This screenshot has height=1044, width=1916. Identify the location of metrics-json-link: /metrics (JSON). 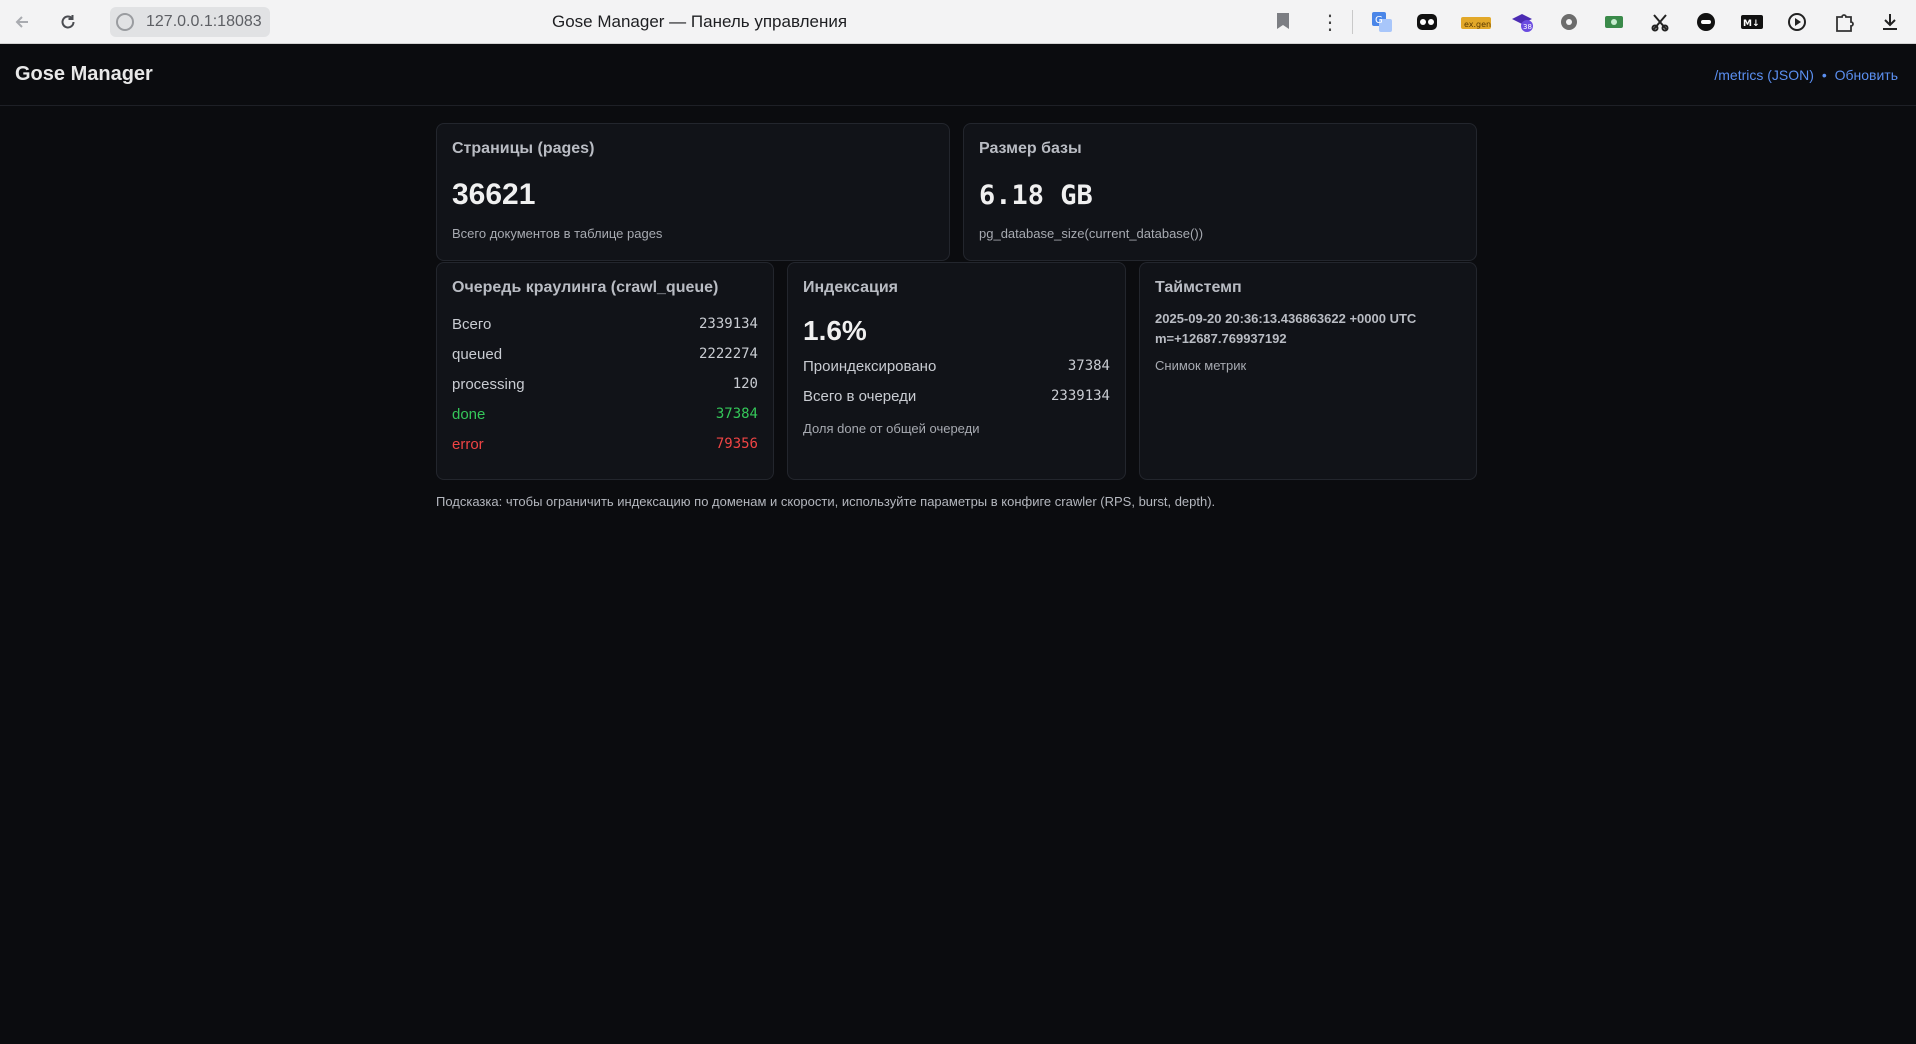
(1764, 75).